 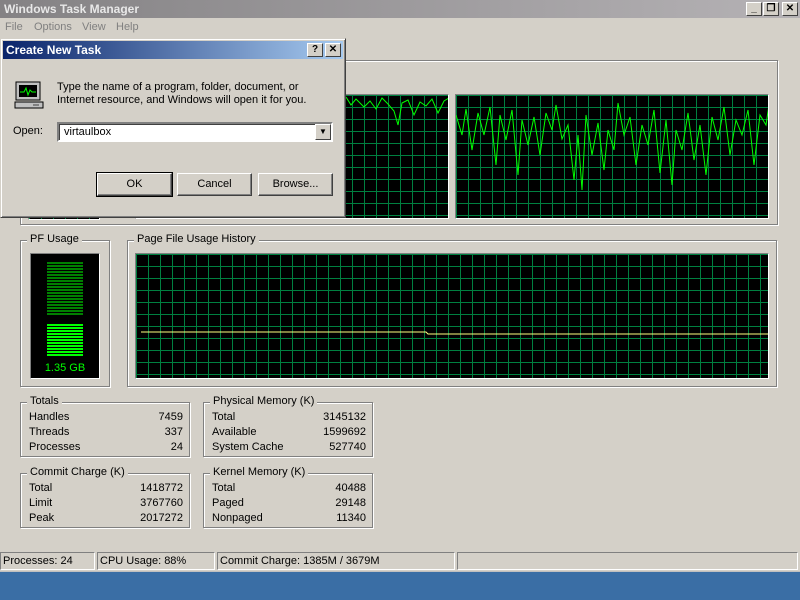 What do you see at coordinates (127, 27) in the screenshot?
I see `menu-help: Help` at bounding box center [127, 27].